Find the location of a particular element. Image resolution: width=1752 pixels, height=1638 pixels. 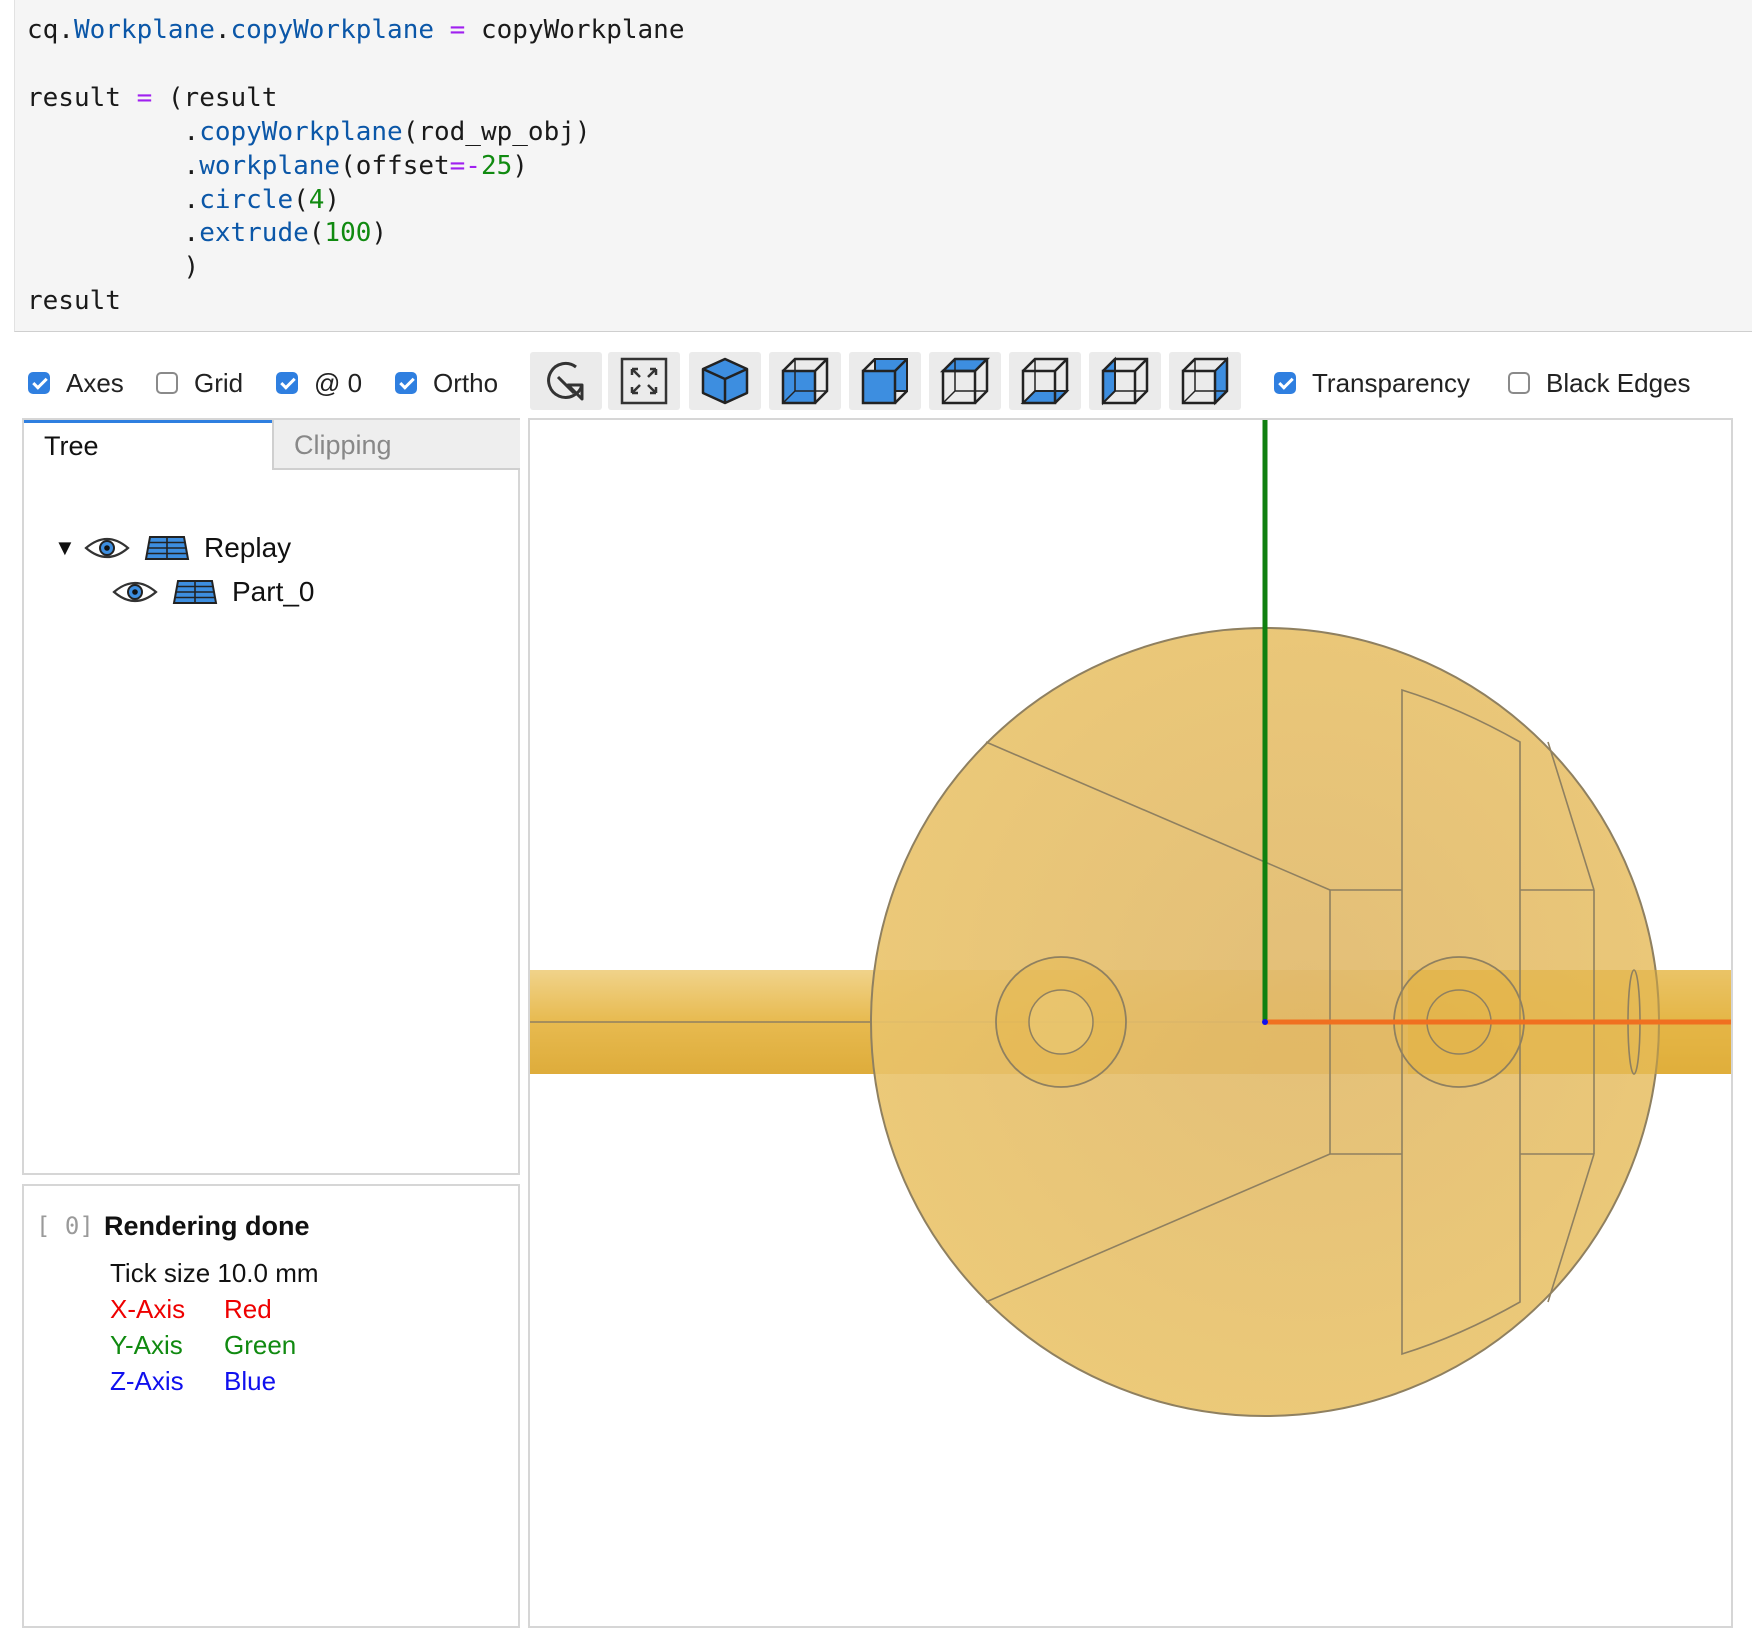

grid-checkbox: Grid is located at coordinates (199, 383).